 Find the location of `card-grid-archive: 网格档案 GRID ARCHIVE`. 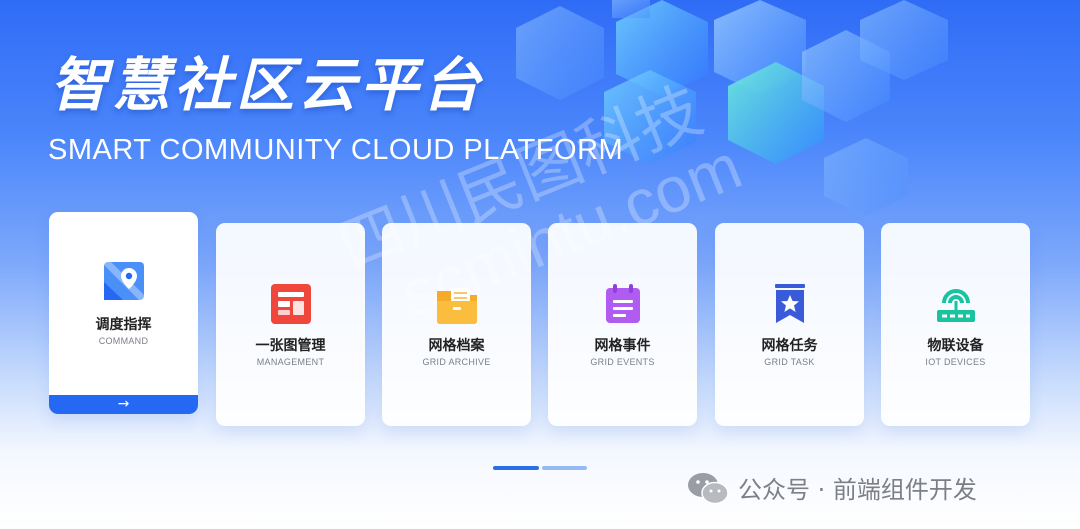

card-grid-archive: 网格档案 GRID ARCHIVE is located at coordinates (456, 324).